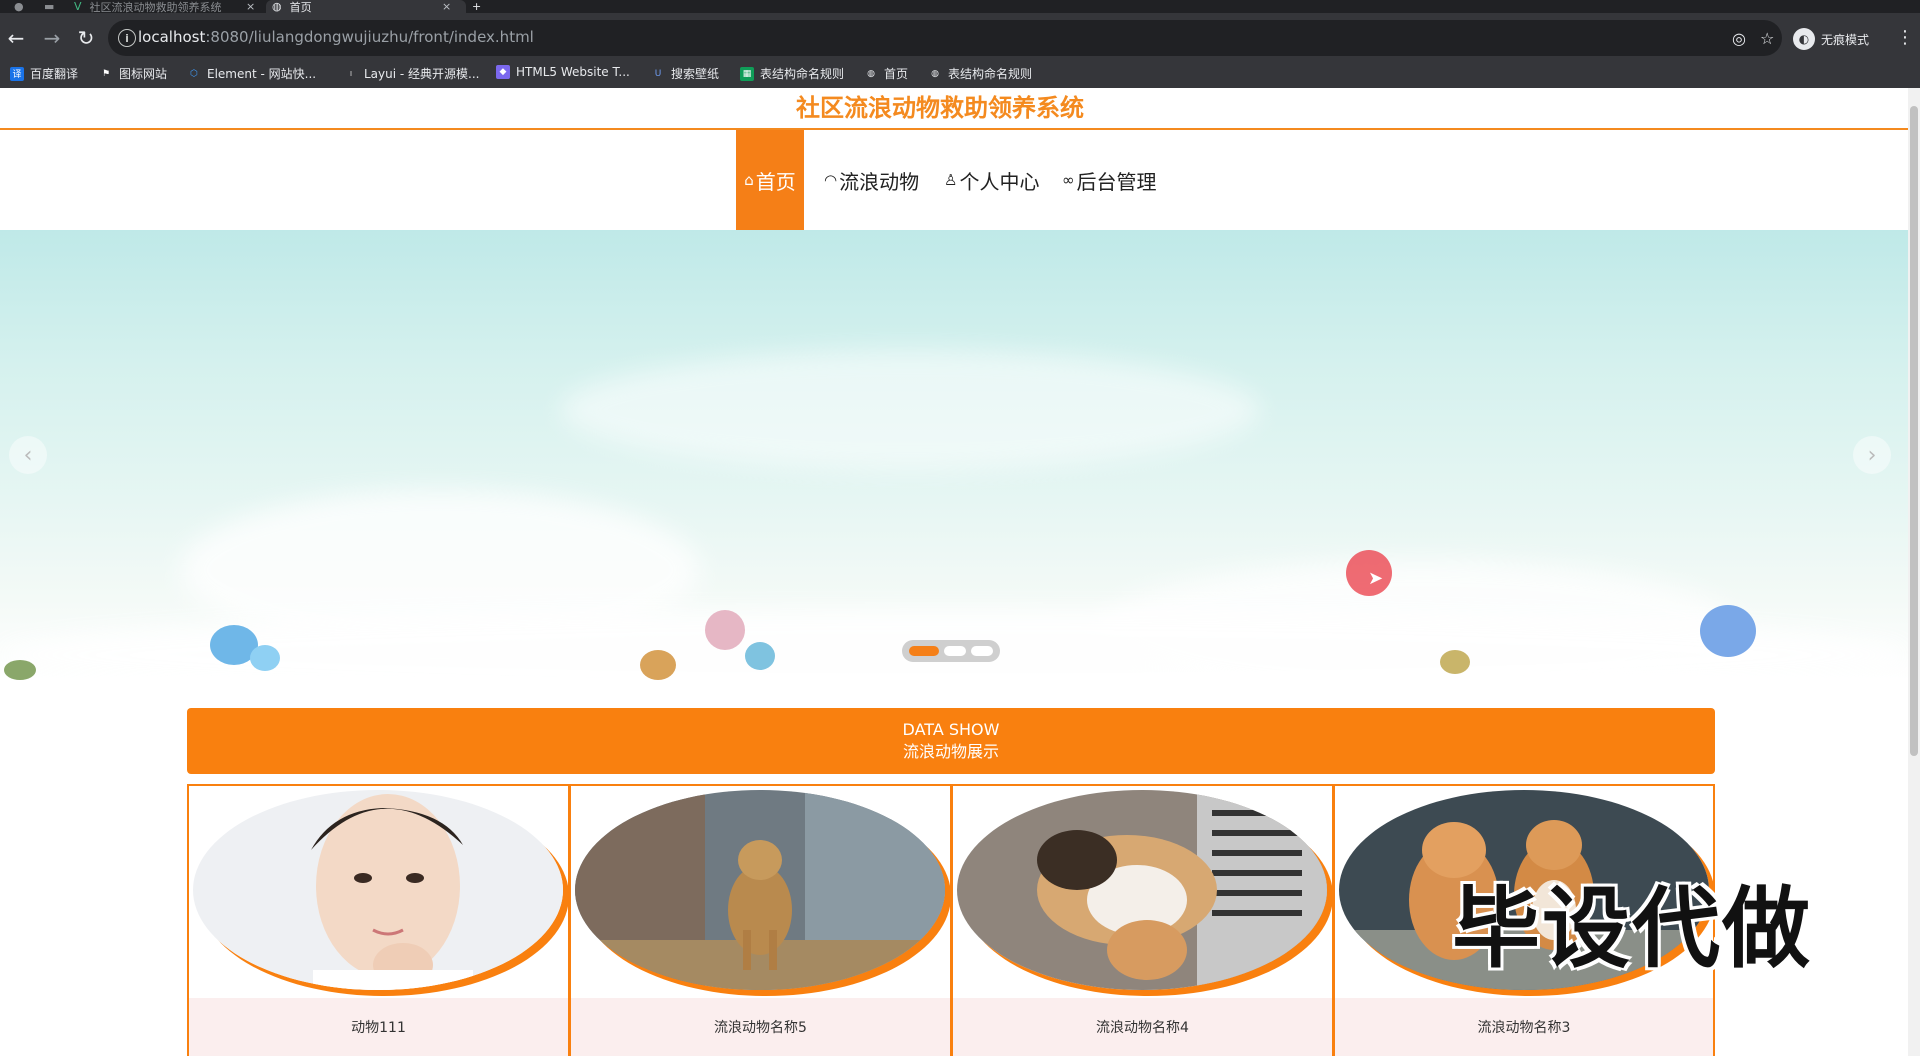 This screenshot has width=1920, height=1056. I want to click on animal-name: 流浪动物名称4, so click(1142, 1027).